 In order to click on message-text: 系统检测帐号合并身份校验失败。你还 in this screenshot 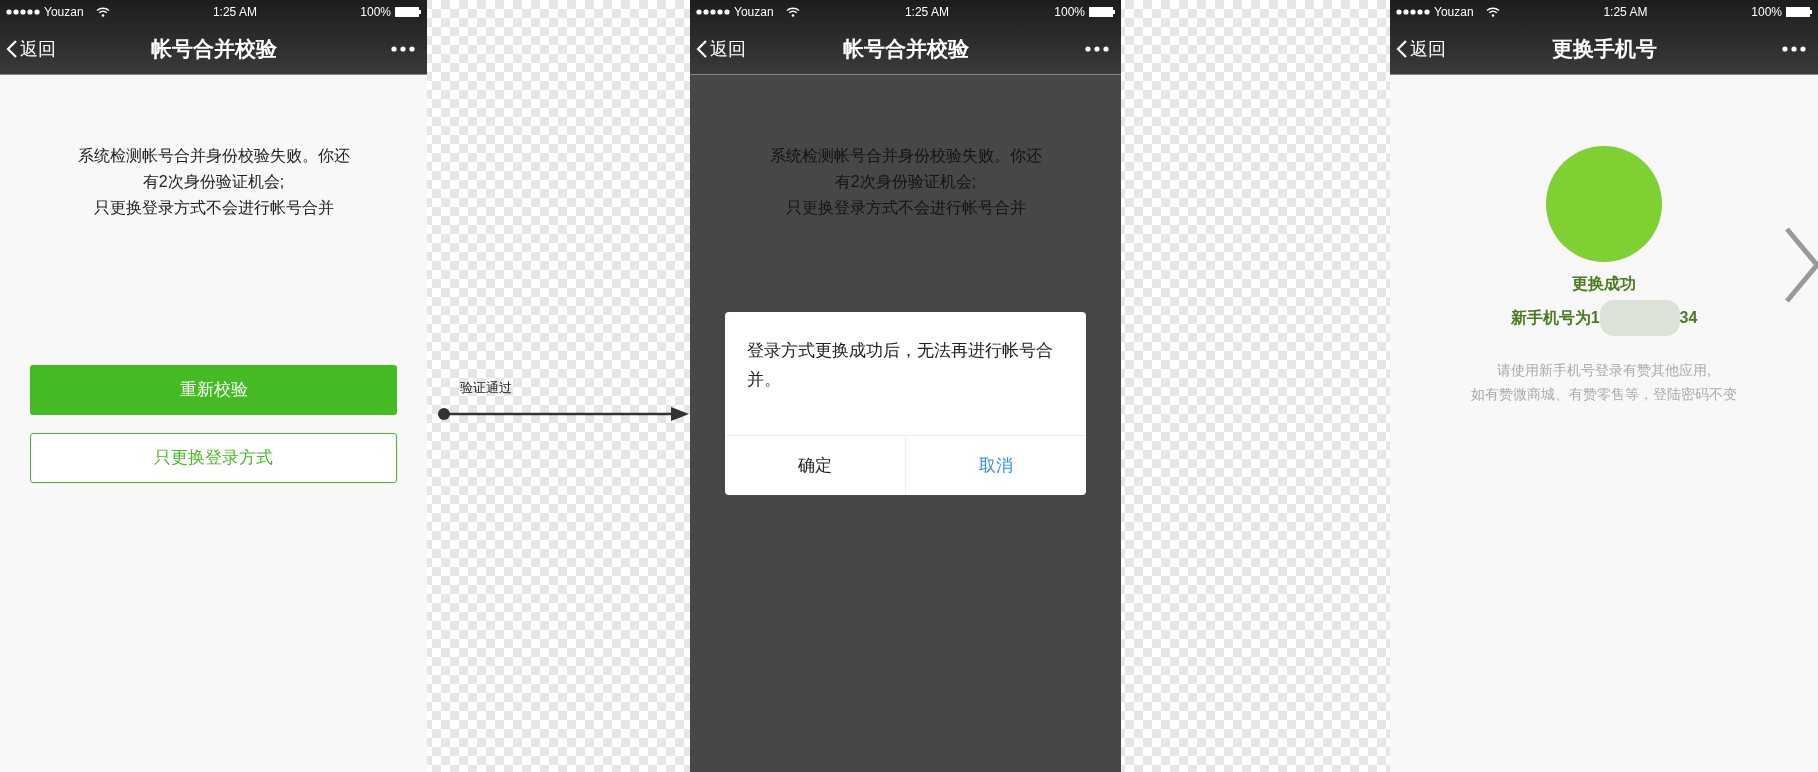, I will do `click(213, 156)`.